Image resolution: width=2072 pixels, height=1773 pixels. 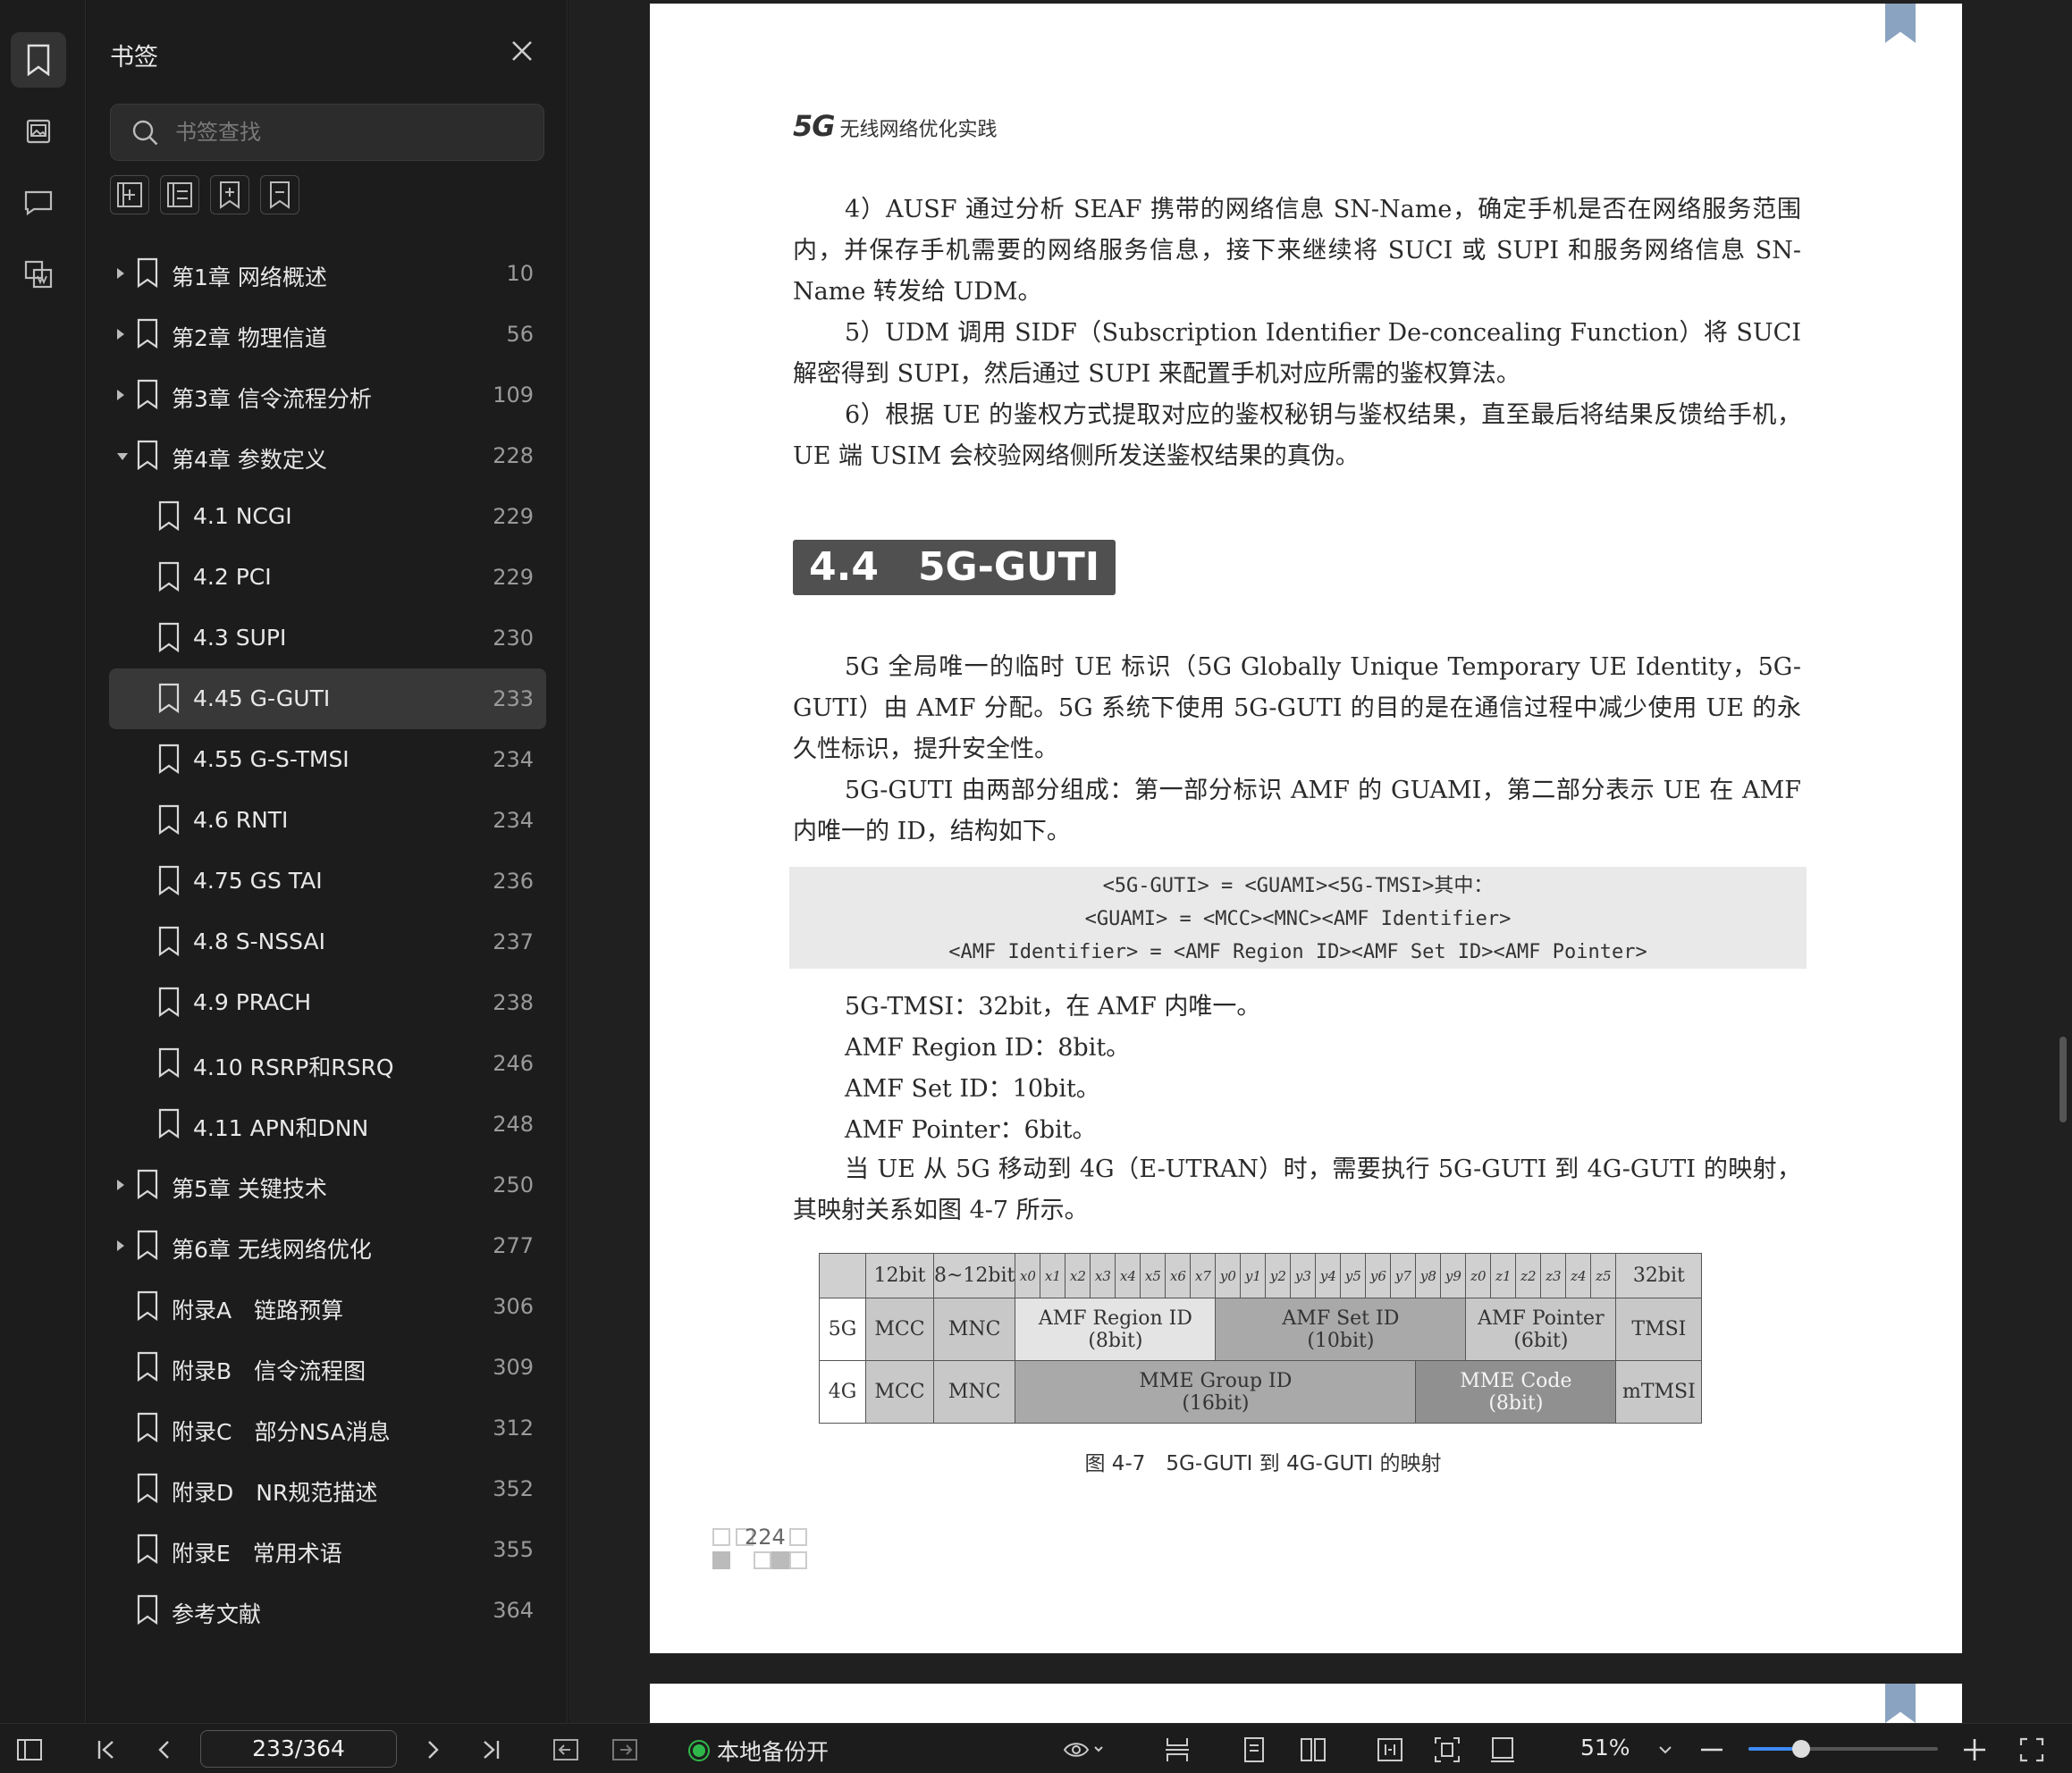 I want to click on eye-view-icon, so click(x=1085, y=1749).